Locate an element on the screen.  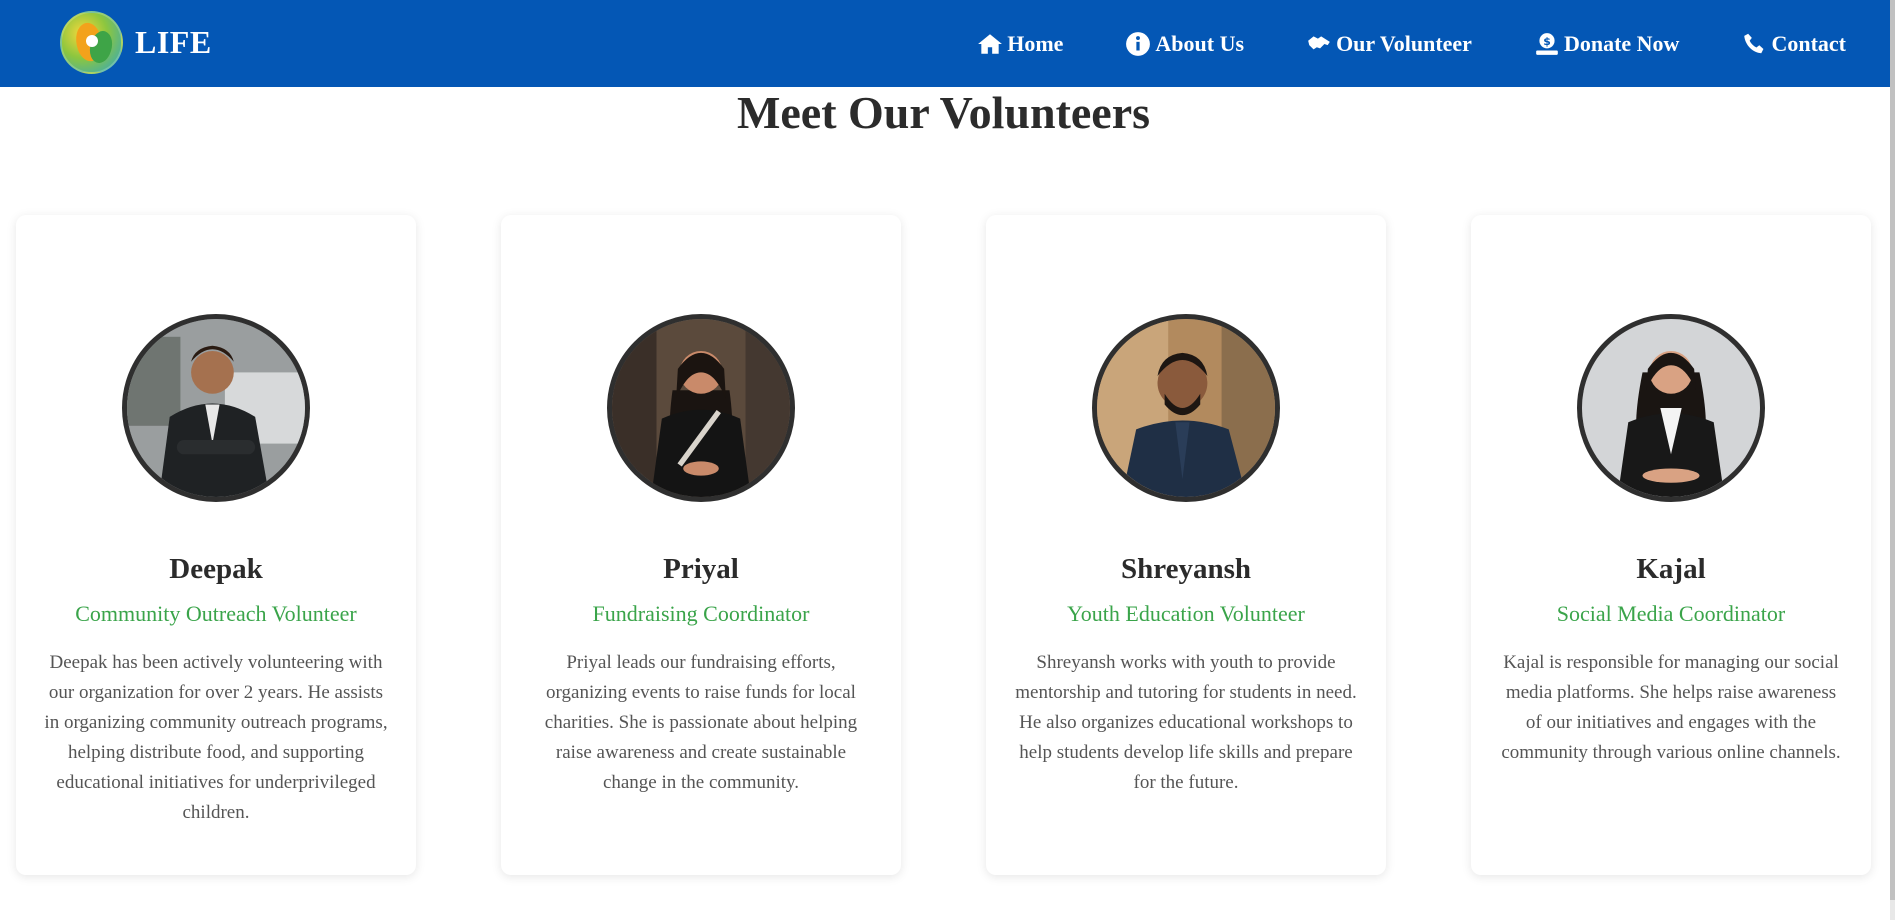
volunteer-name: Kajal is located at coordinates (1671, 569).